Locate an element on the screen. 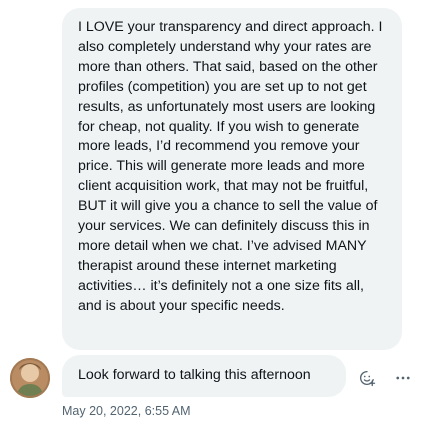 The image size is (437, 428). avatar-image is located at coordinates (30, 378).